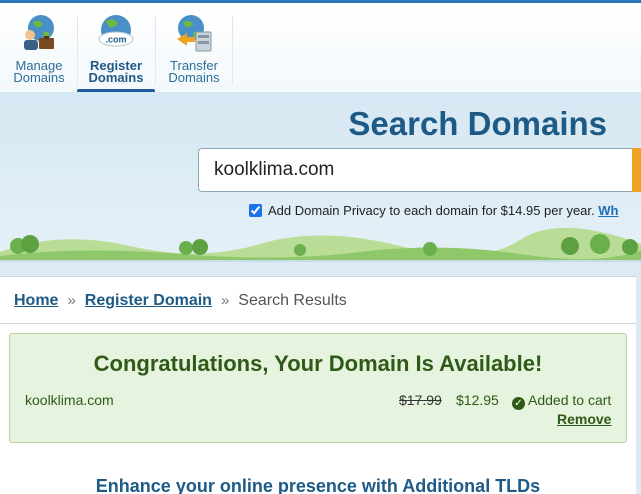 This screenshot has width=641, height=494. I want to click on nav-divider, so click(232, 50).